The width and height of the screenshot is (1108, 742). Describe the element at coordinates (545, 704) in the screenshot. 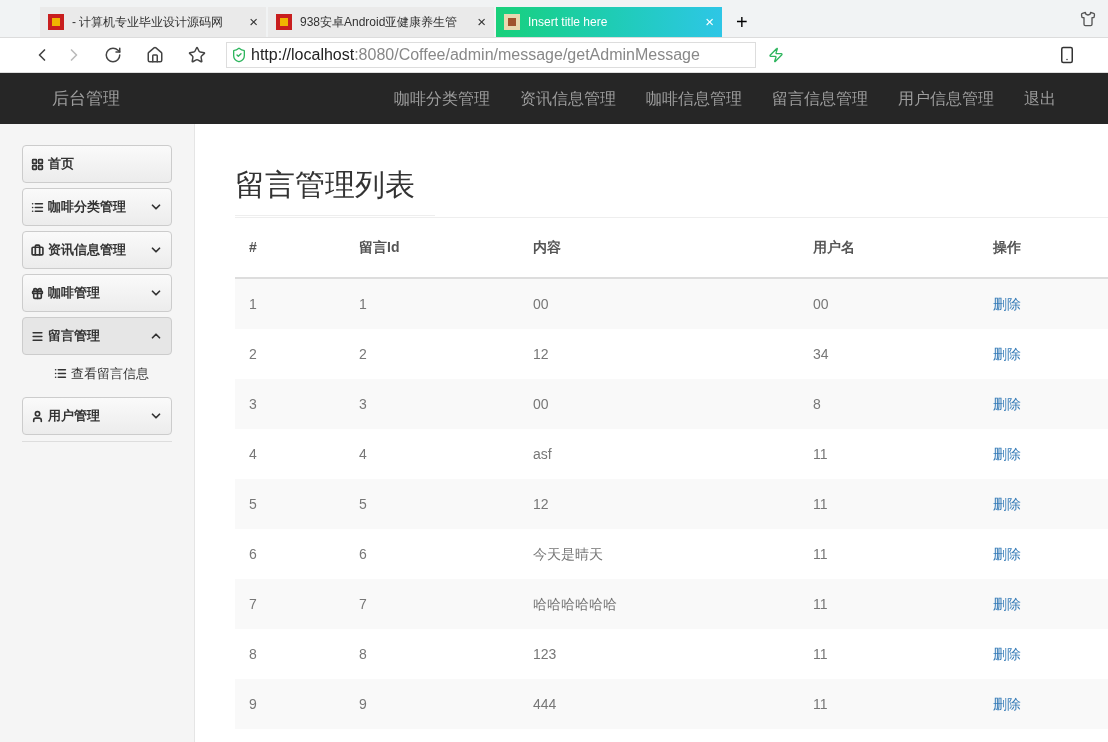

I see `table-cell-text: 444` at that location.